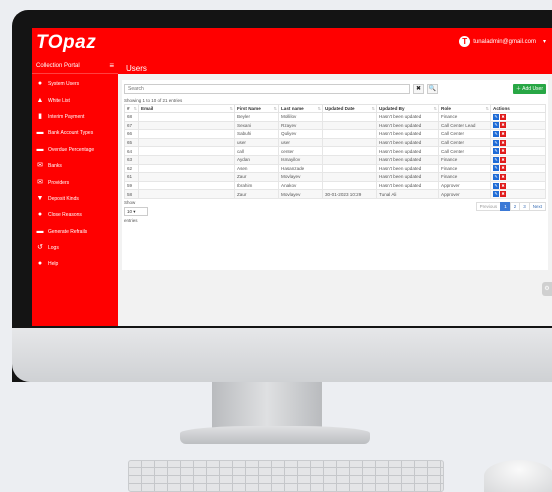 The height and width of the screenshot is (492, 552). I want to click on cell-last-name: Rzayev, so click(300, 125).